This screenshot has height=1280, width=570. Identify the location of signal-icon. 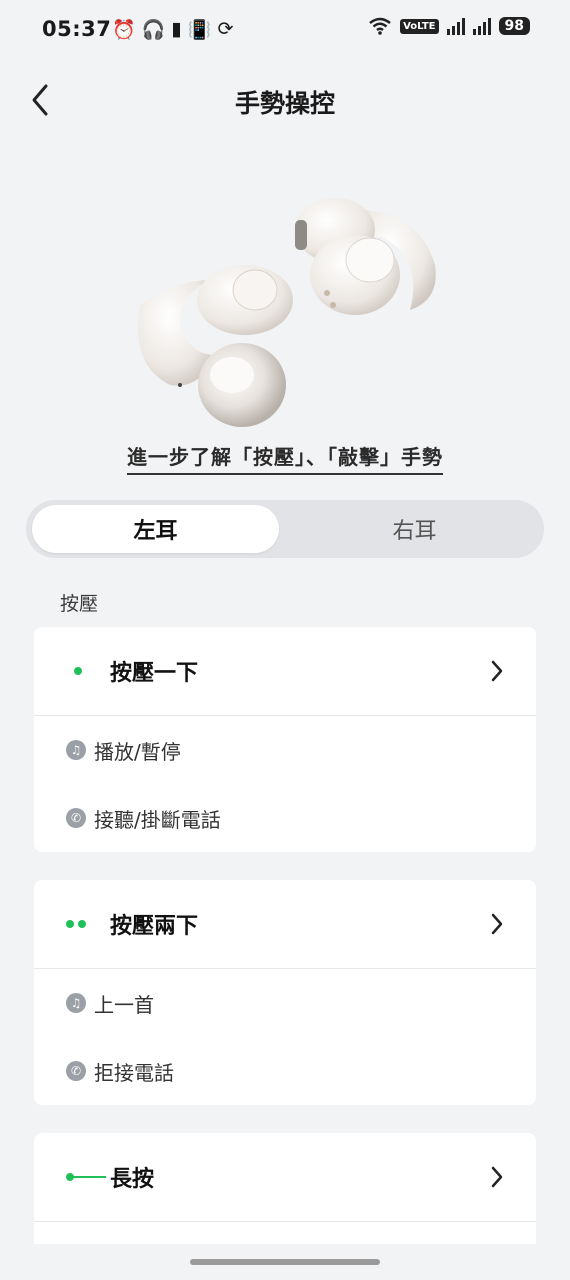
(455, 26).